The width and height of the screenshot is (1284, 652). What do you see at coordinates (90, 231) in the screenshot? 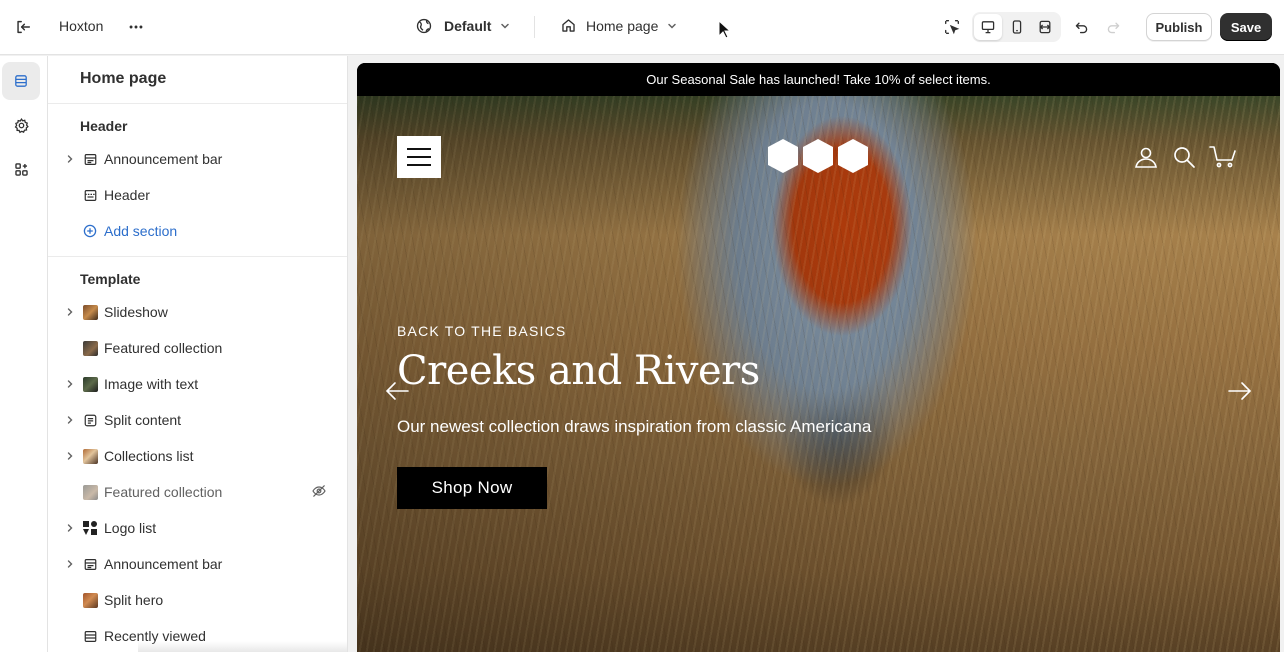
I see `plus-circle-icon` at bounding box center [90, 231].